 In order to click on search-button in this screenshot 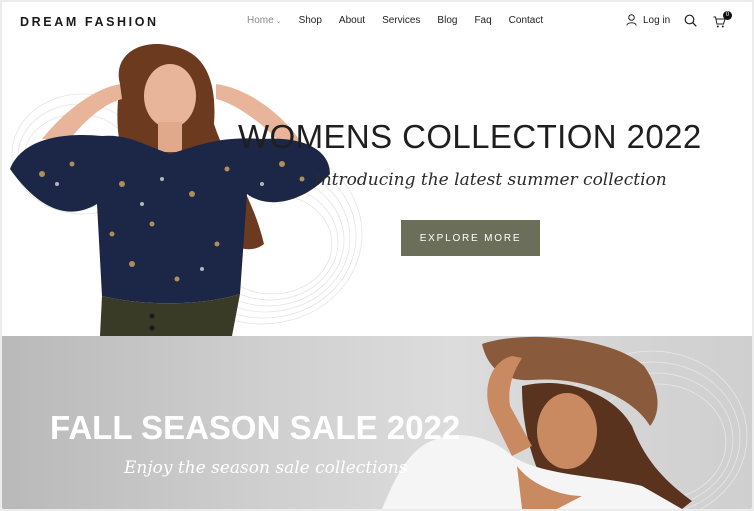, I will do `click(690, 23)`.